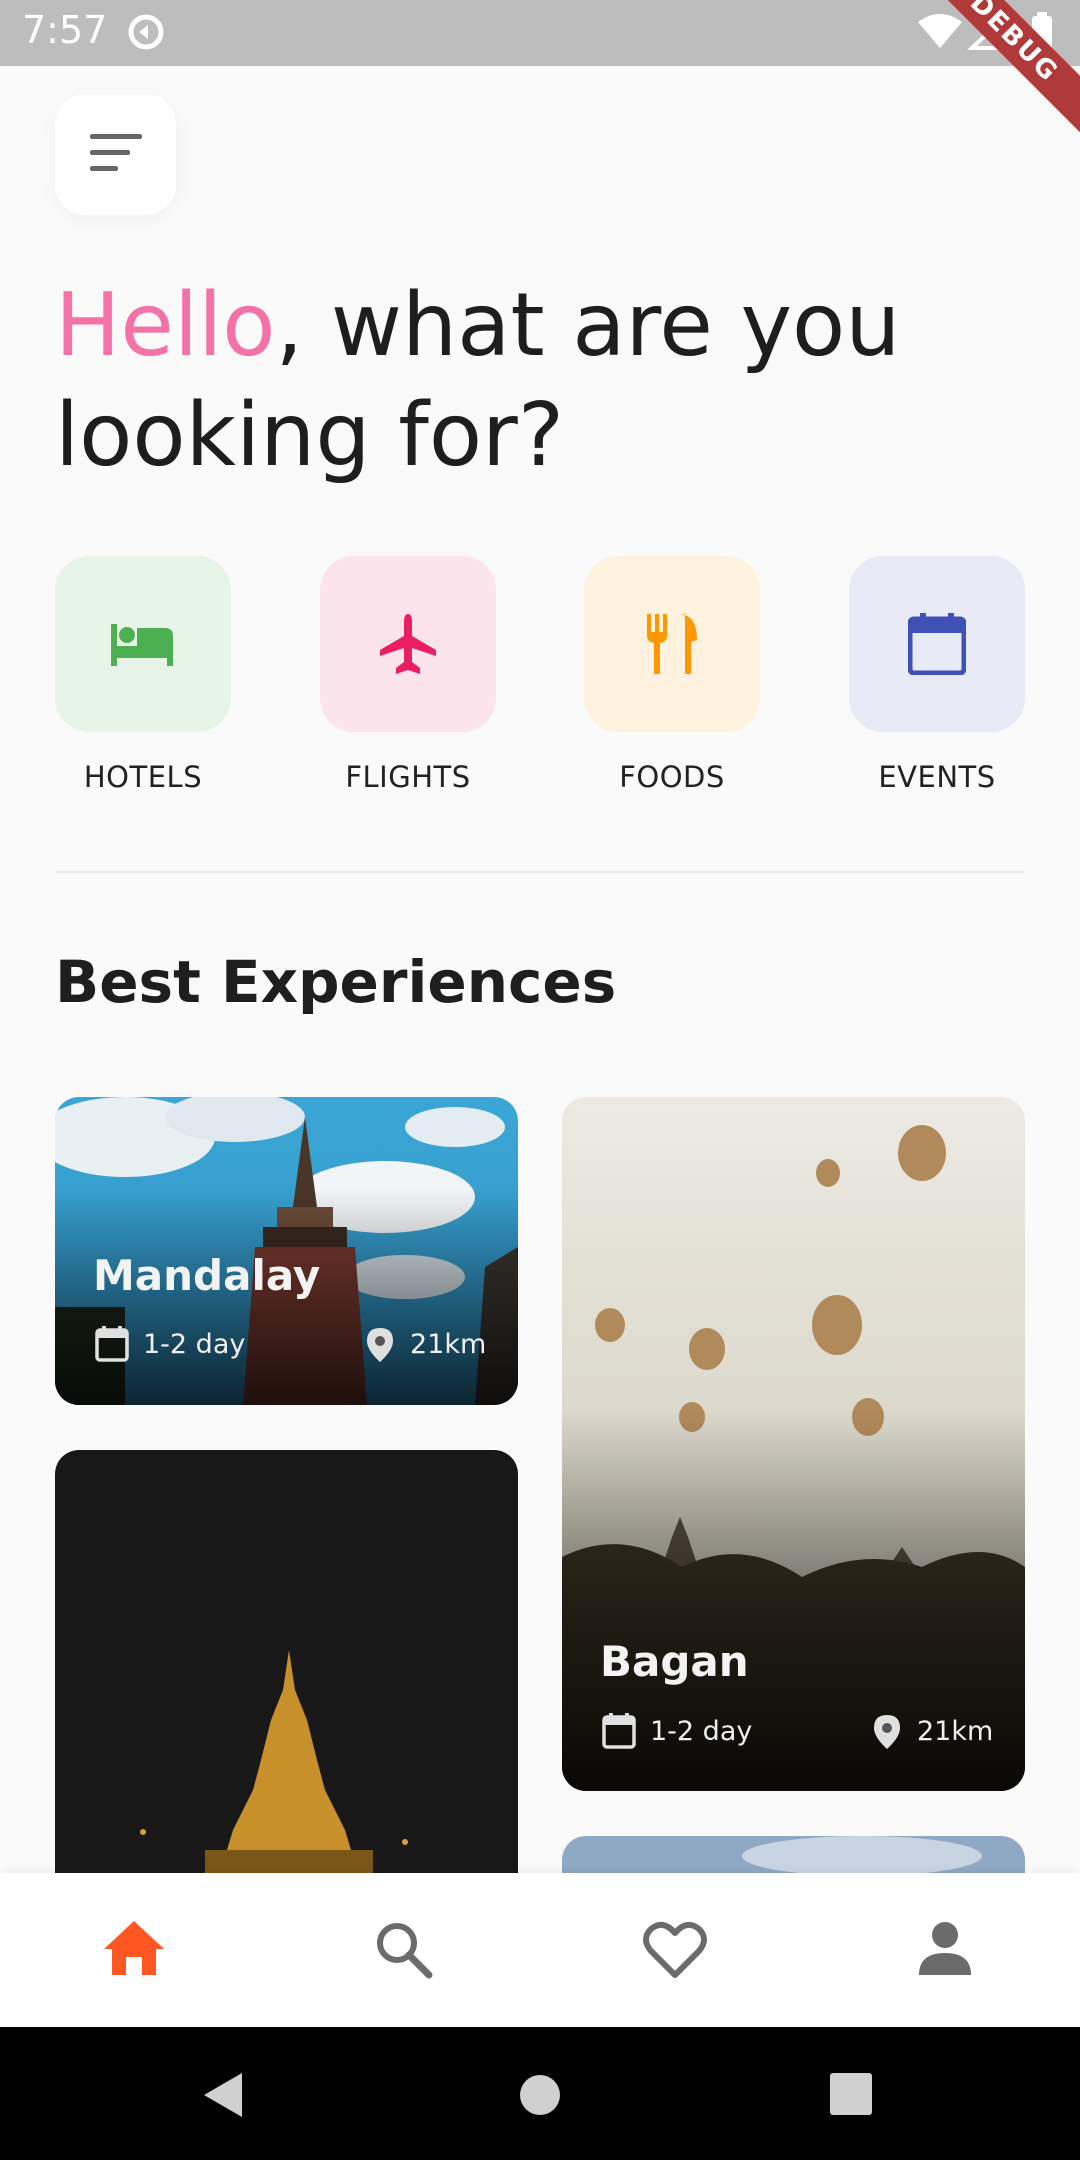 The height and width of the screenshot is (2160, 1080). I want to click on menu-icon, so click(116, 152).